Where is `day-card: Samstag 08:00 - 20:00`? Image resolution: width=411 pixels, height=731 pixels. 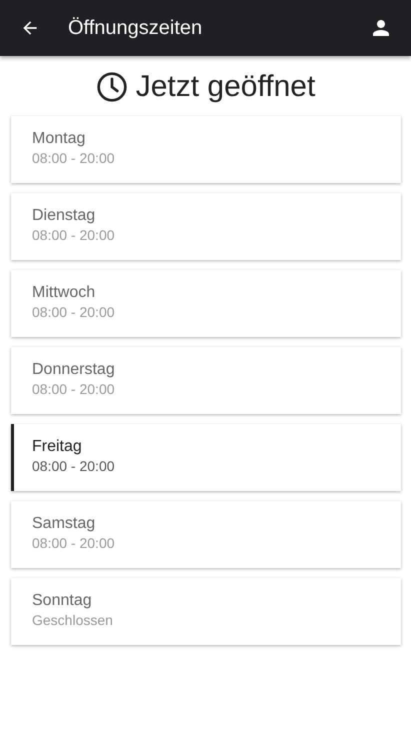 day-card: Samstag 08:00 - 20:00 is located at coordinates (206, 534).